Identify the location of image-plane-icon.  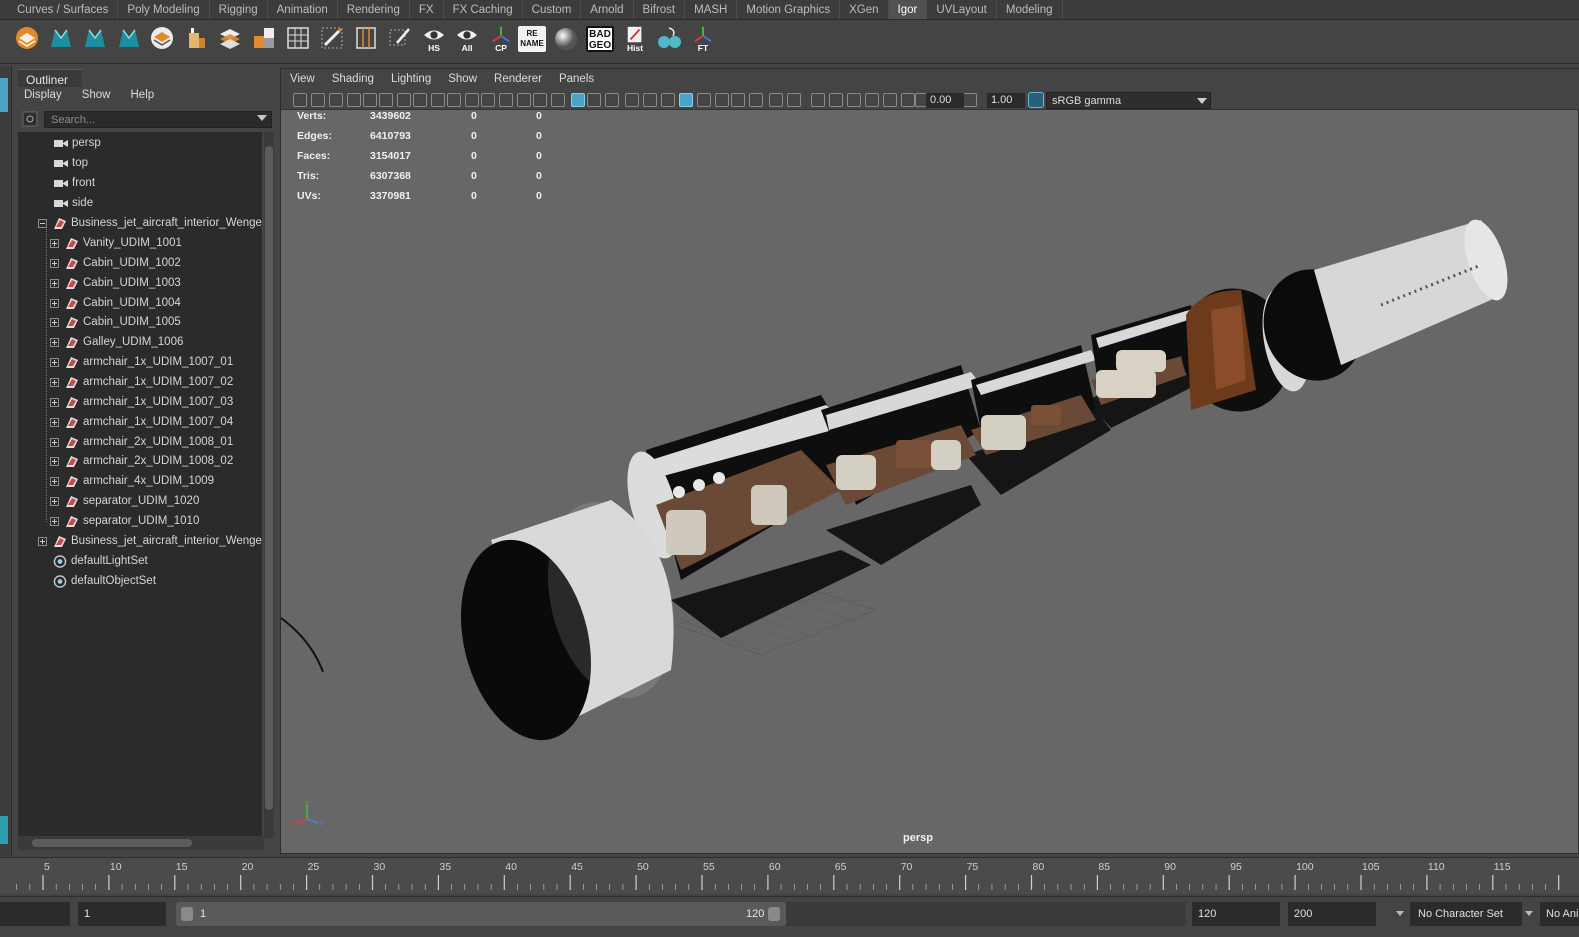
(370, 100).